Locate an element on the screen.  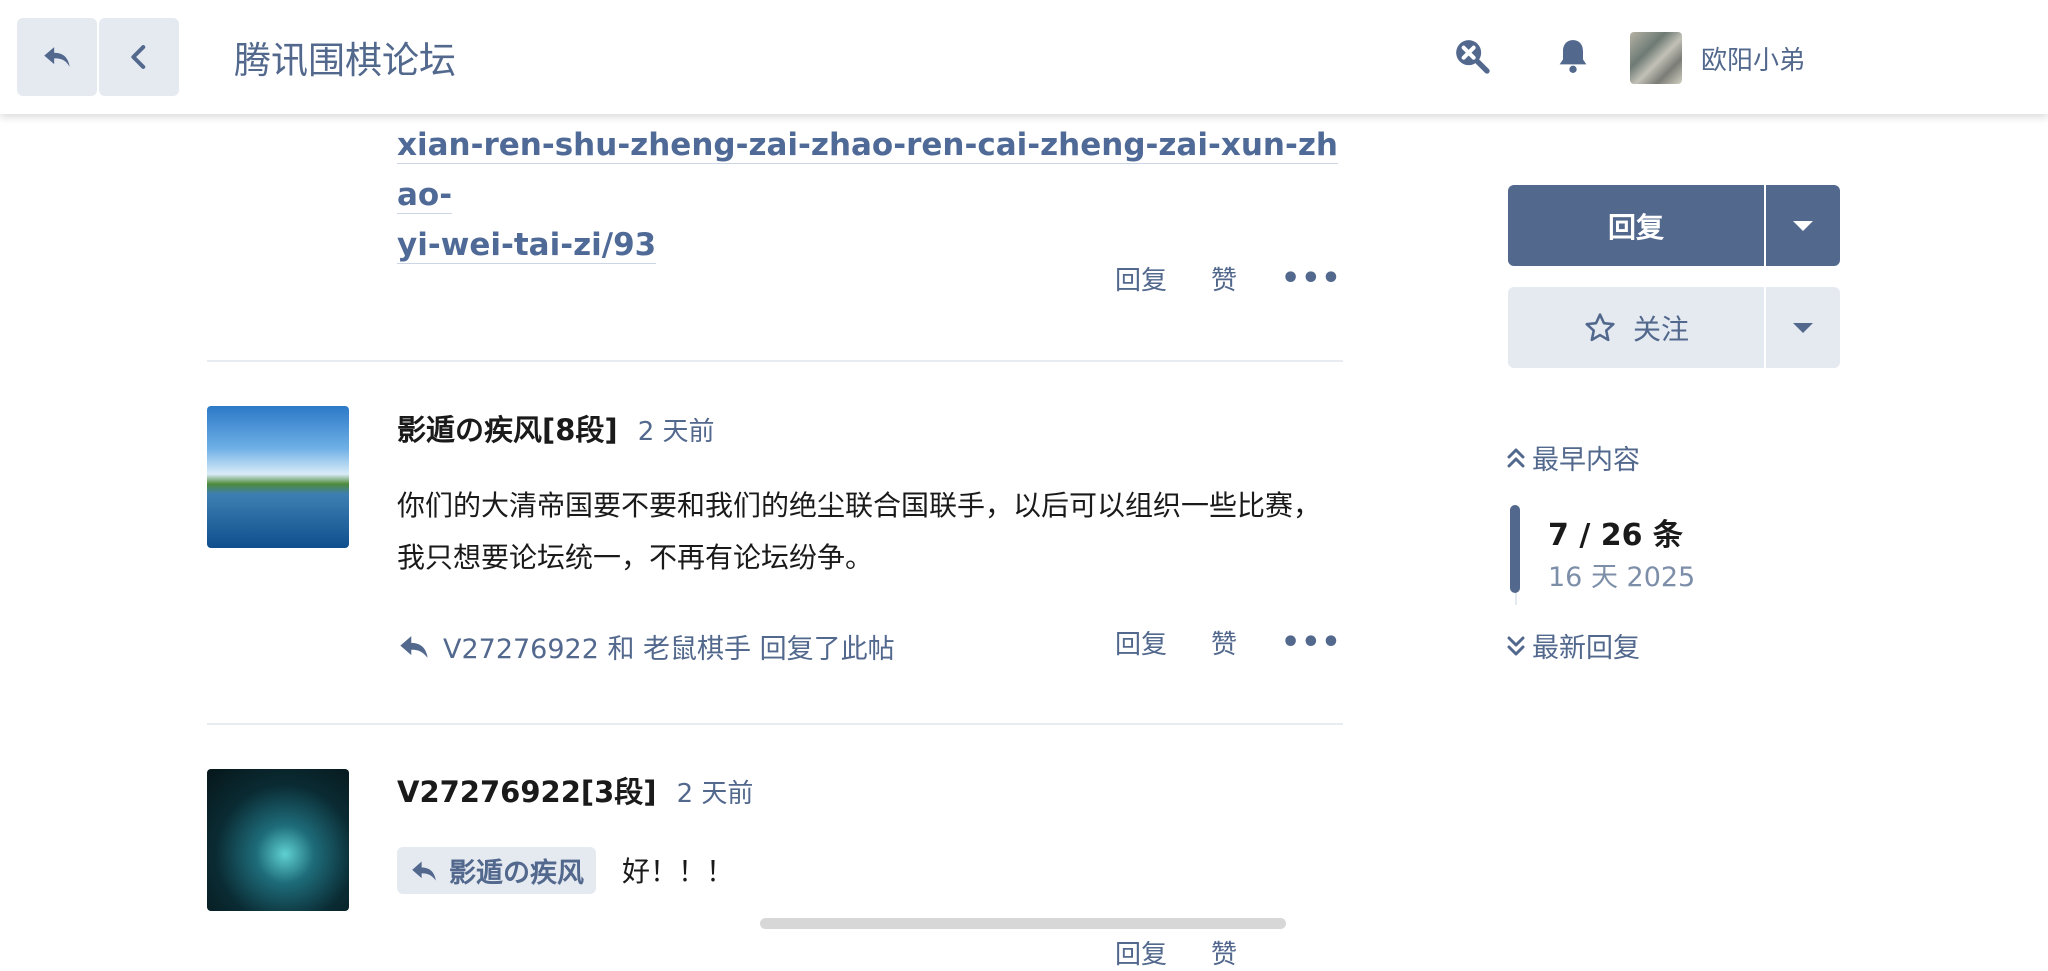
reply-button-group: 回复 is located at coordinates (1674, 225).